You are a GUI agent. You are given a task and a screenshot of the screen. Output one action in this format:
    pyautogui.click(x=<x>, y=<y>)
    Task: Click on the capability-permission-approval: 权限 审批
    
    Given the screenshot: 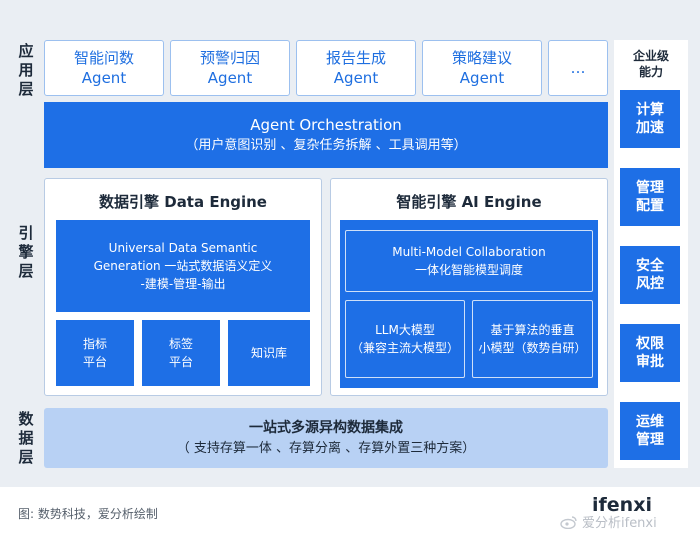 What is the action you would take?
    pyautogui.click(x=650, y=353)
    